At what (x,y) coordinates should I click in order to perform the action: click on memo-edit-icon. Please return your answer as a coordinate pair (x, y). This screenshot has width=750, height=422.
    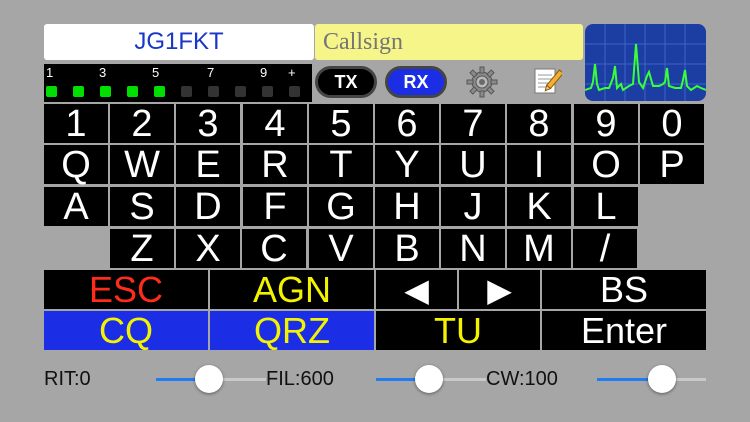
    Looking at the image, I should click on (548, 81).